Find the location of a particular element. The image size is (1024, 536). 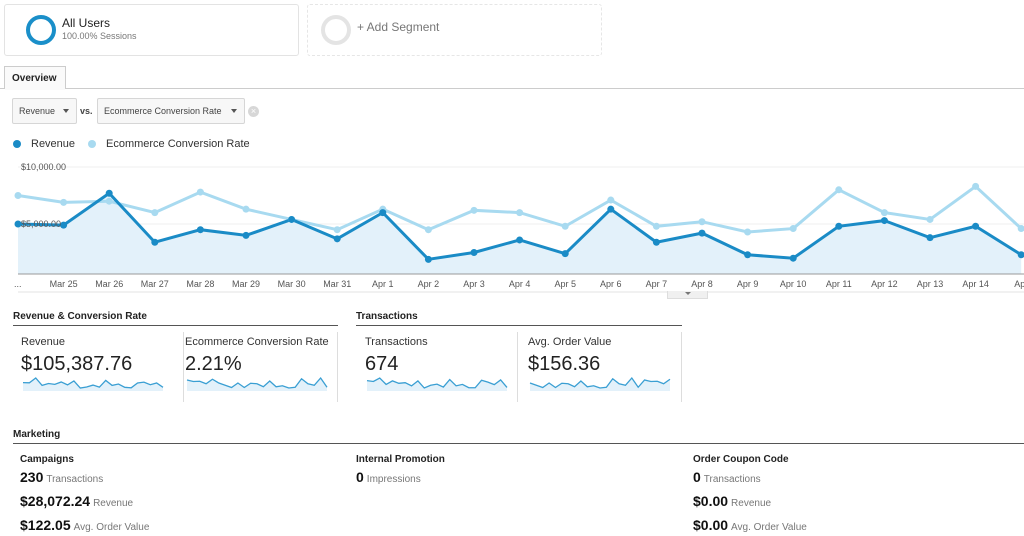

add-segment-label: + Add Segment is located at coordinates (398, 27).